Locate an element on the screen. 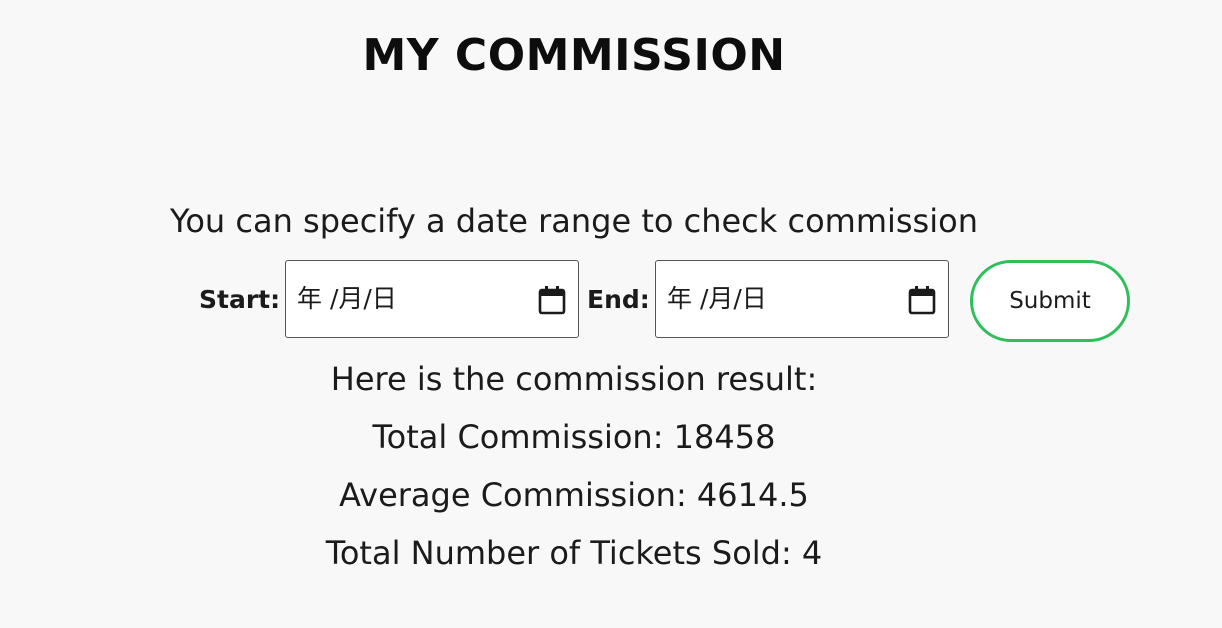 The image size is (1222, 628). start-date-input: 年 /月/日 is located at coordinates (432, 299).